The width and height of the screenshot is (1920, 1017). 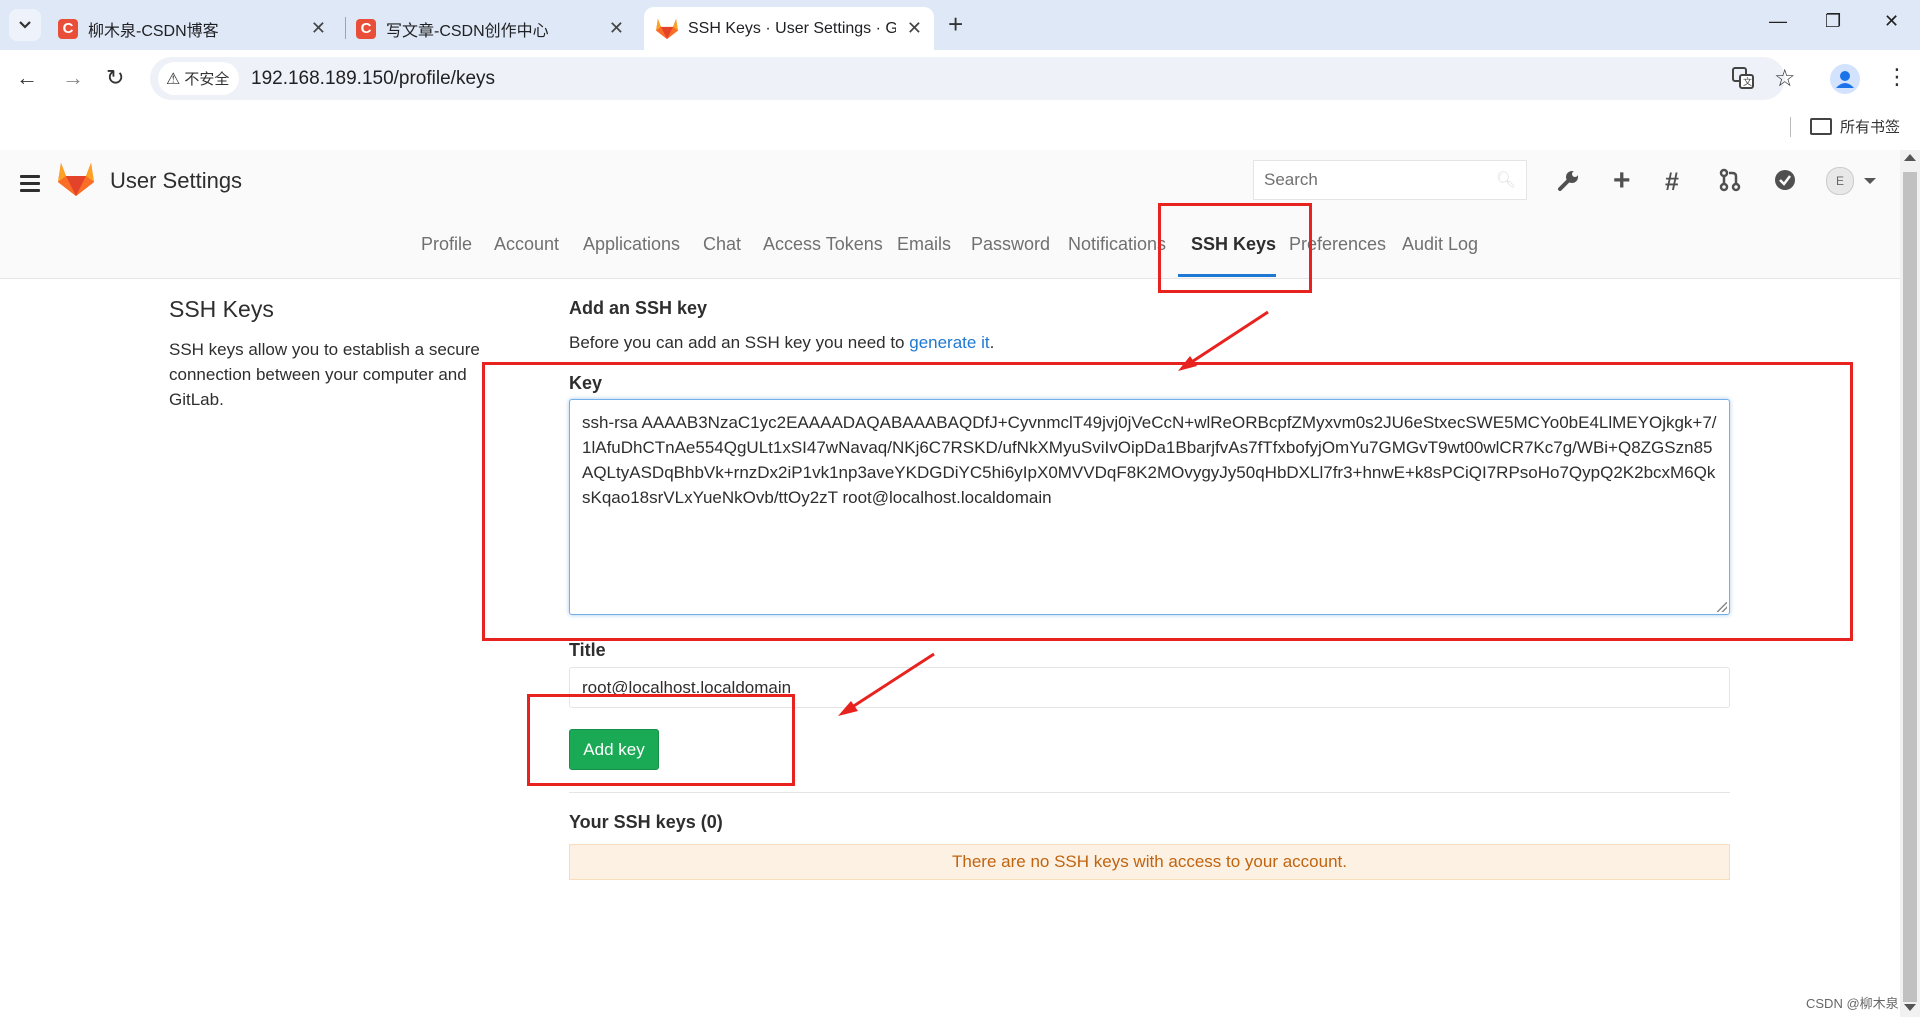 I want to click on tab-preferences: Preferences, so click(x=1337, y=244).